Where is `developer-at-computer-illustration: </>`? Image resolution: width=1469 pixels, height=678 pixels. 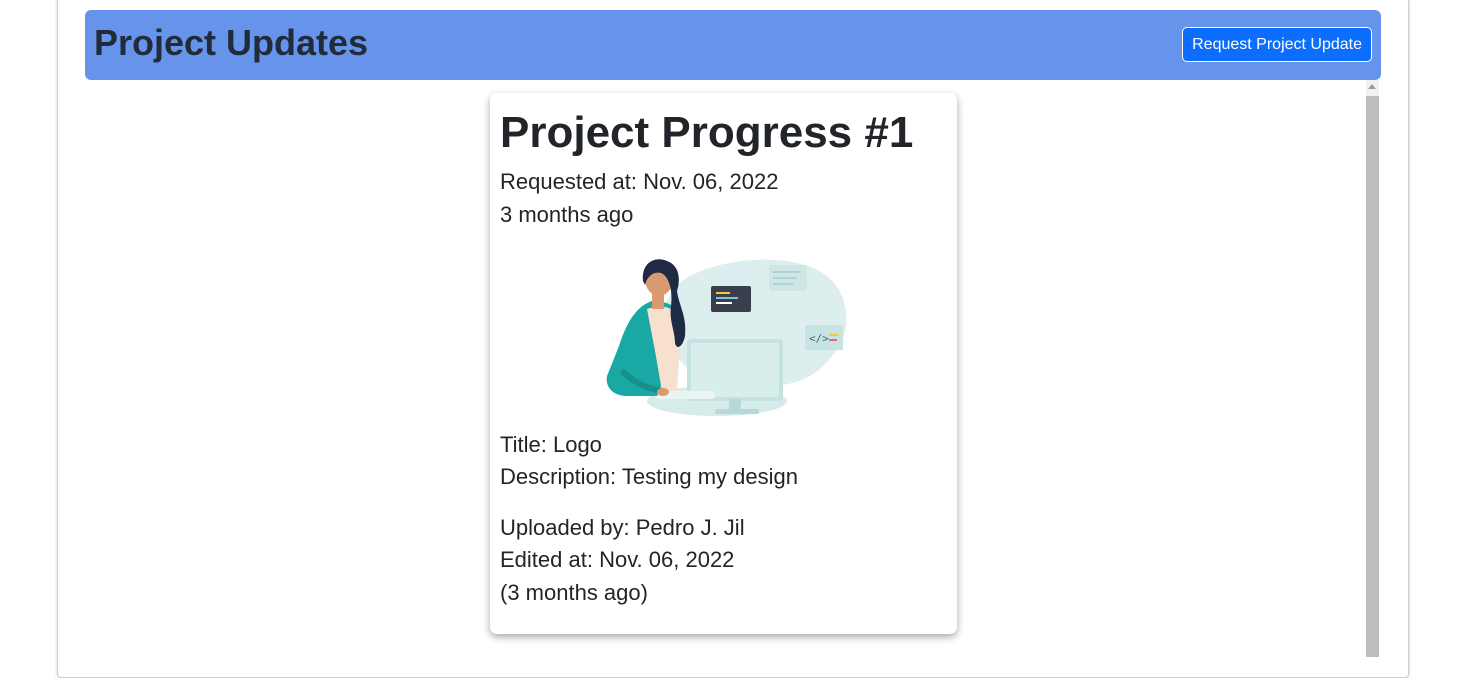 developer-at-computer-illustration: </> is located at coordinates (726, 337).